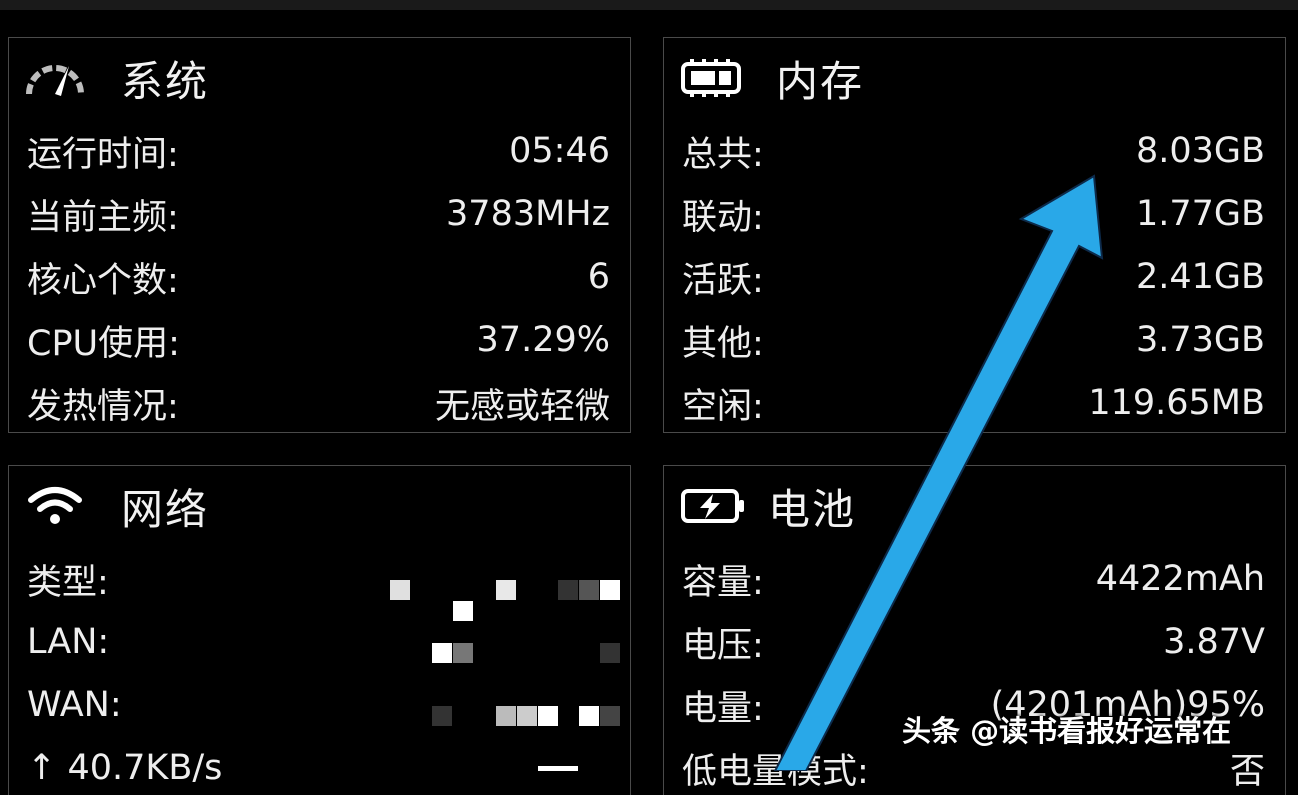 Image resolution: width=1298 pixels, height=795 pixels. Describe the element at coordinates (713, 506) in the screenshot. I see `battery-charging-icon` at that location.